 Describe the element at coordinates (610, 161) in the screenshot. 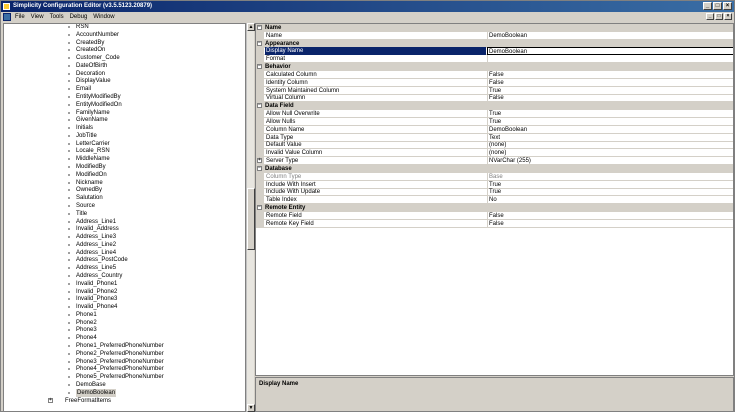

I see `property-value: NVarChar (255)` at that location.